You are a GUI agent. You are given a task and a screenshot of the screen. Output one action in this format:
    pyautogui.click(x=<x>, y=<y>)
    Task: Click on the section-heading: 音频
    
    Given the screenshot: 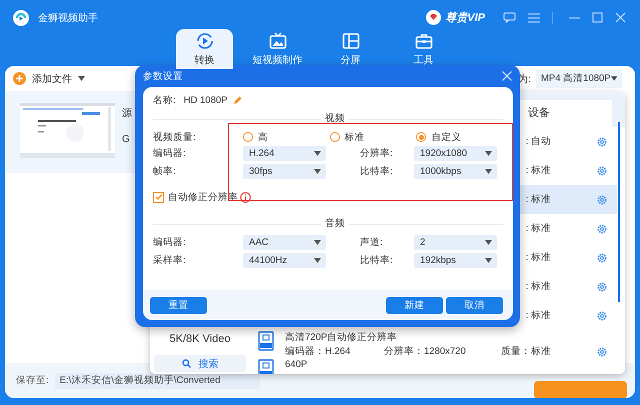 What is the action you would take?
    pyautogui.click(x=335, y=223)
    